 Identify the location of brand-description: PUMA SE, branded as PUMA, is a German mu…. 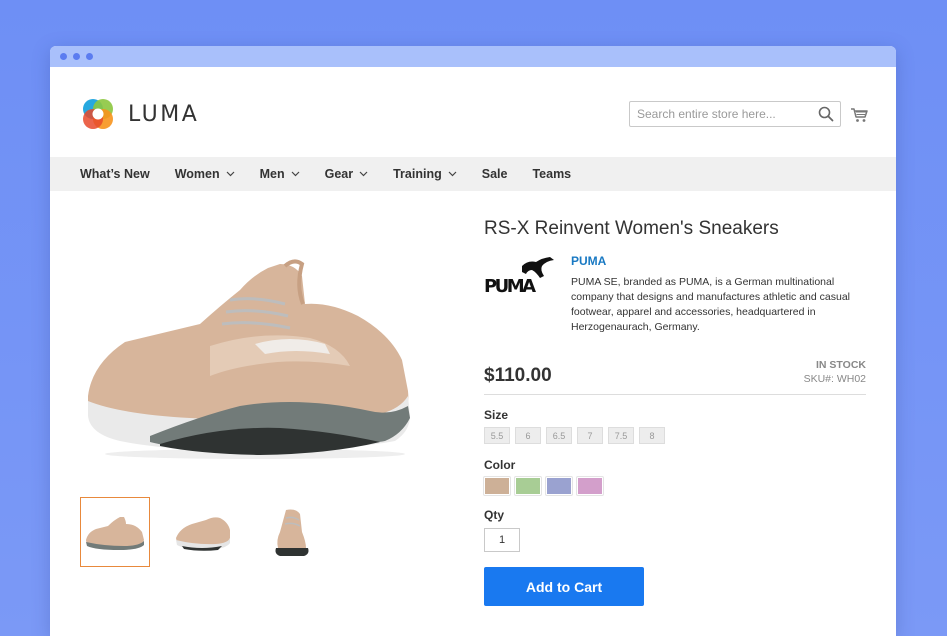
(711, 304).